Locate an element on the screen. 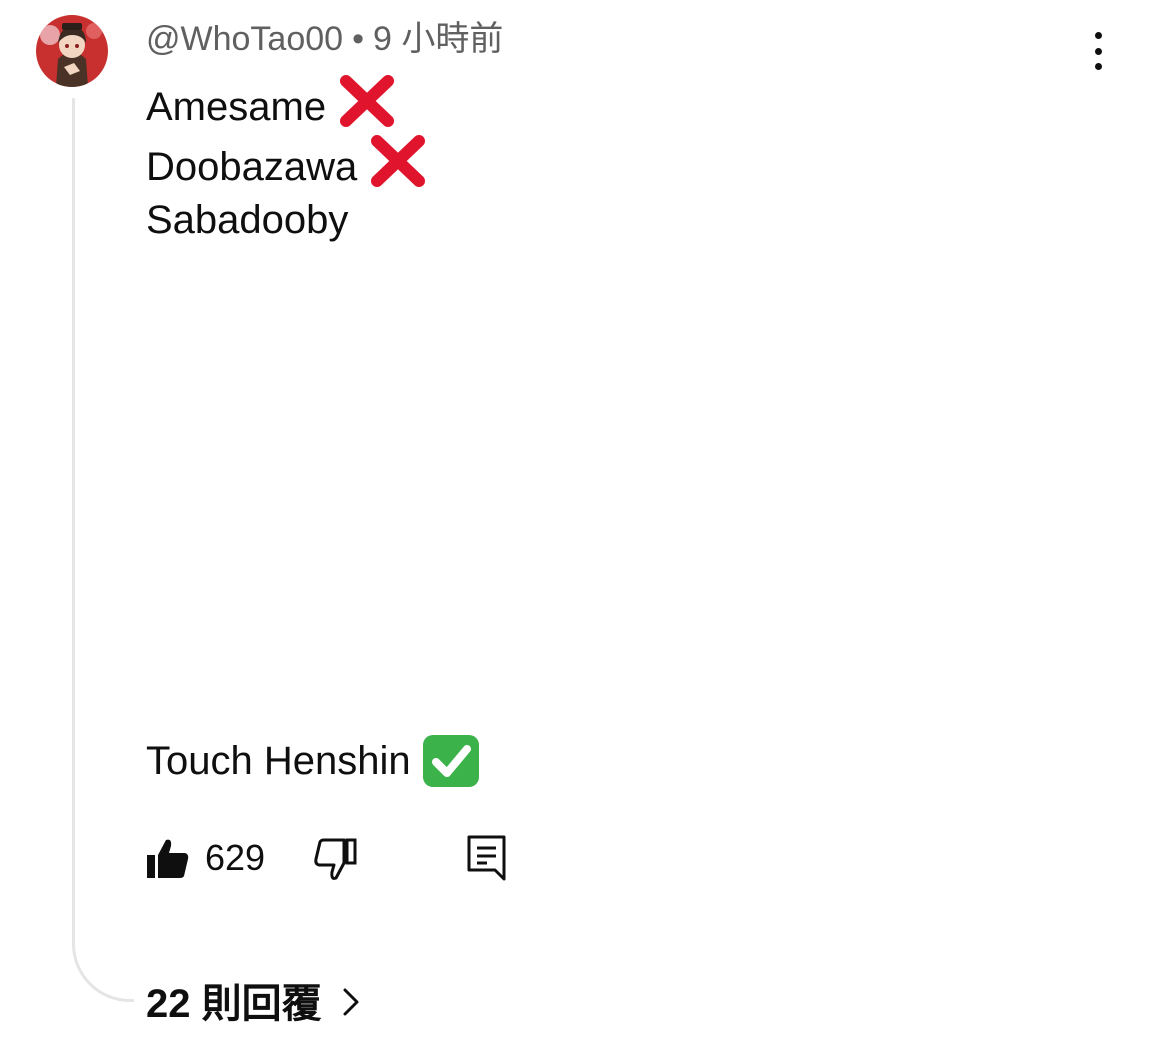 Image resolution: width=1170 pixels, height=1059 pixels. reply-button is located at coordinates (487, 858).